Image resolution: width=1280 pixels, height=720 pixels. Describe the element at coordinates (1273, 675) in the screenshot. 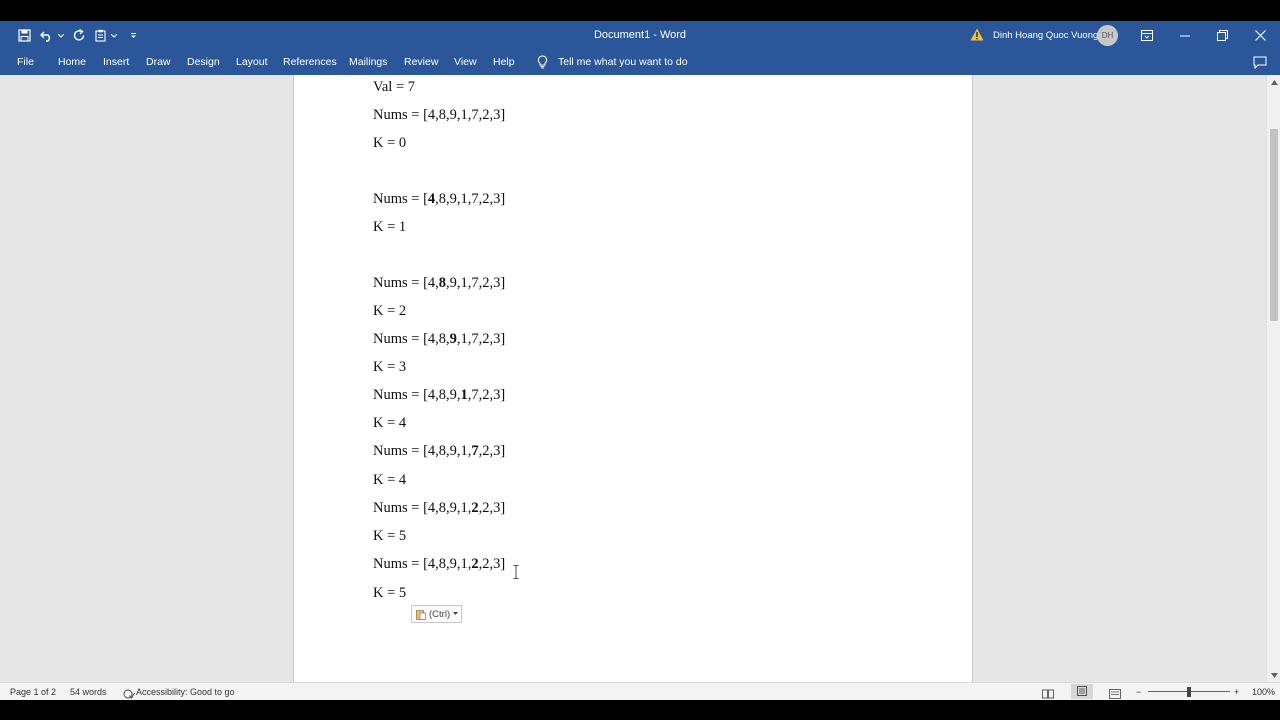

I see `scroll-down-icon` at that location.